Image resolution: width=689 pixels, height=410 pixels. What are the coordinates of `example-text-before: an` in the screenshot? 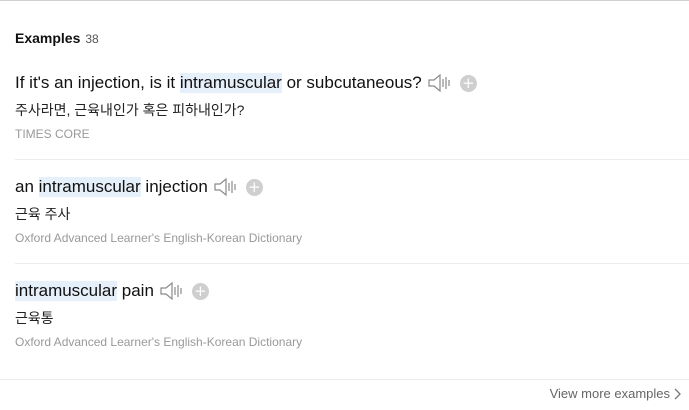 It's located at (27, 186).